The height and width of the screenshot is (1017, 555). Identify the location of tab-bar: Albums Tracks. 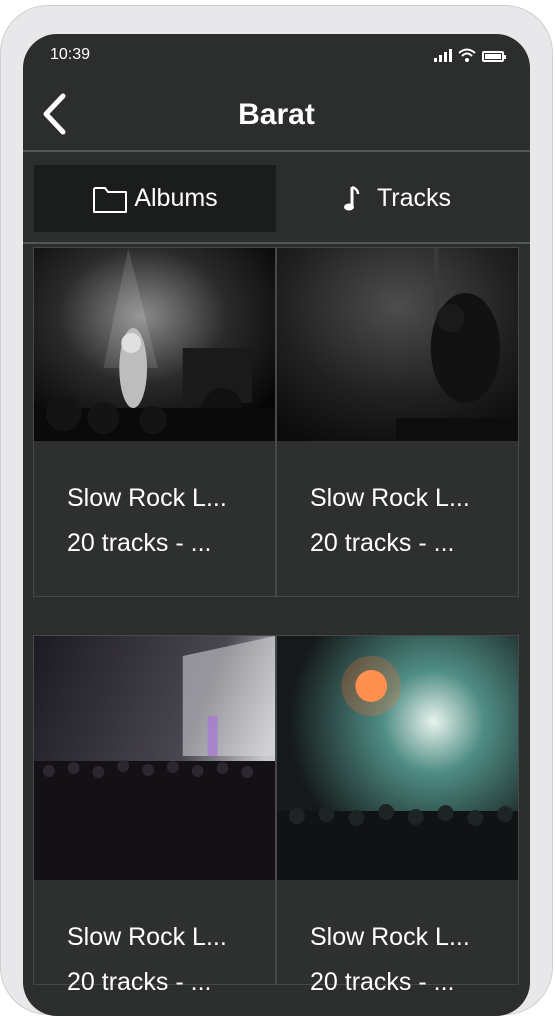
(276, 199).